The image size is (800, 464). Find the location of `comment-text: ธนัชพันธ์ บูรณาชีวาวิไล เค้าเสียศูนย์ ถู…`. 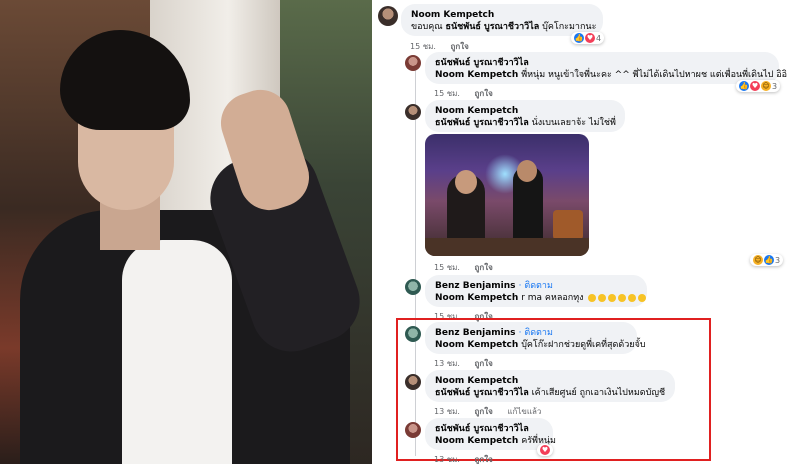

comment-text: ธนัชพันธ์ บูรณาชีวาวิไล เค้าเสียศูนย์ ถู… is located at coordinates (550, 393).